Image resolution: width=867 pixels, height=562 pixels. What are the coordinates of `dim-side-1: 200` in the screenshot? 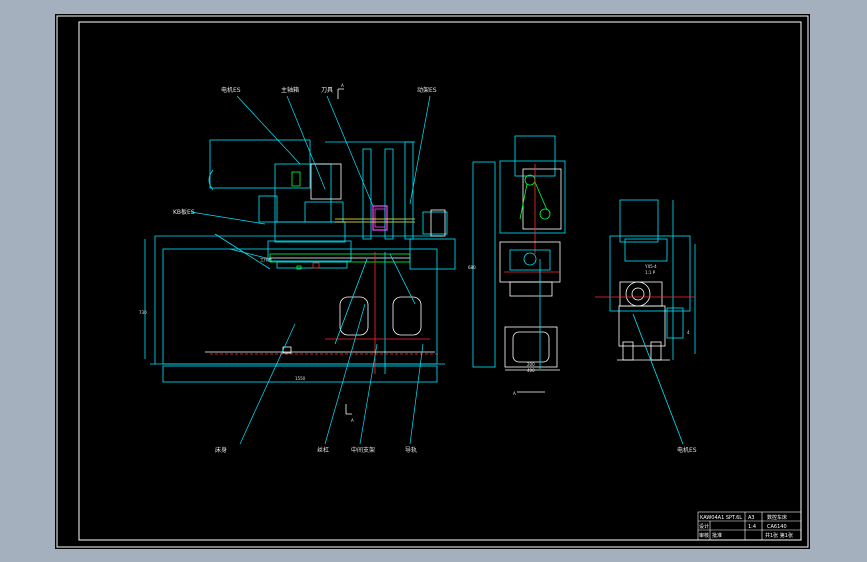 It's located at (531, 364).